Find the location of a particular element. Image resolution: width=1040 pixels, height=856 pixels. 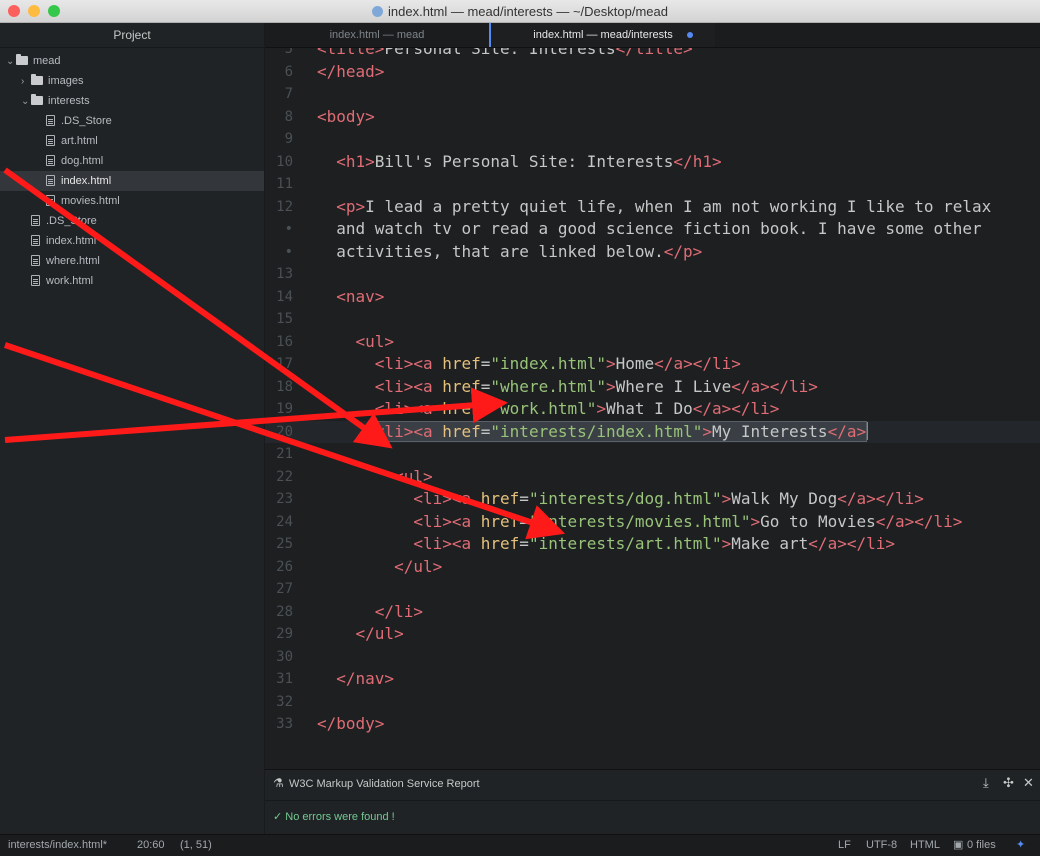

line-number: 12 is located at coordinates (284, 206).